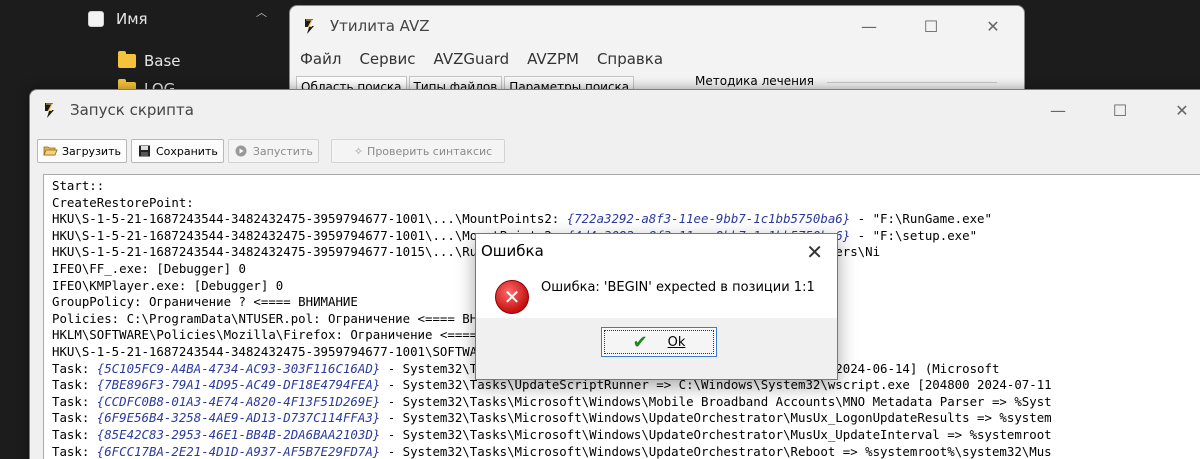 Image resolution: width=1200 pixels, height=459 pixels. Describe the element at coordinates (261, 12) in the screenshot. I see `collapse-chevron-icon: ︿` at that location.